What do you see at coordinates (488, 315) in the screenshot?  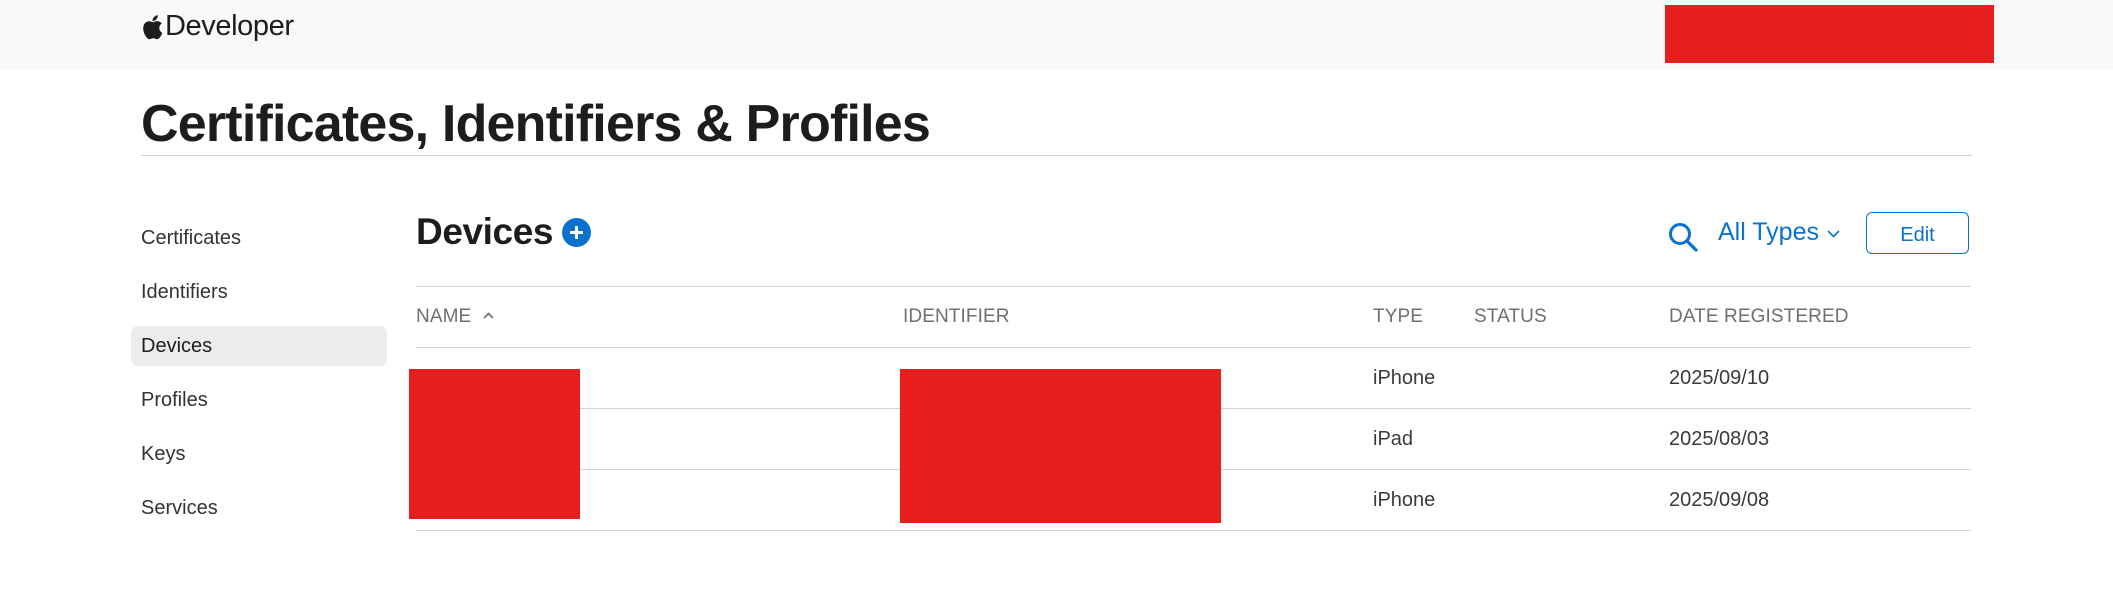 I see `chevron-up-icon` at bounding box center [488, 315].